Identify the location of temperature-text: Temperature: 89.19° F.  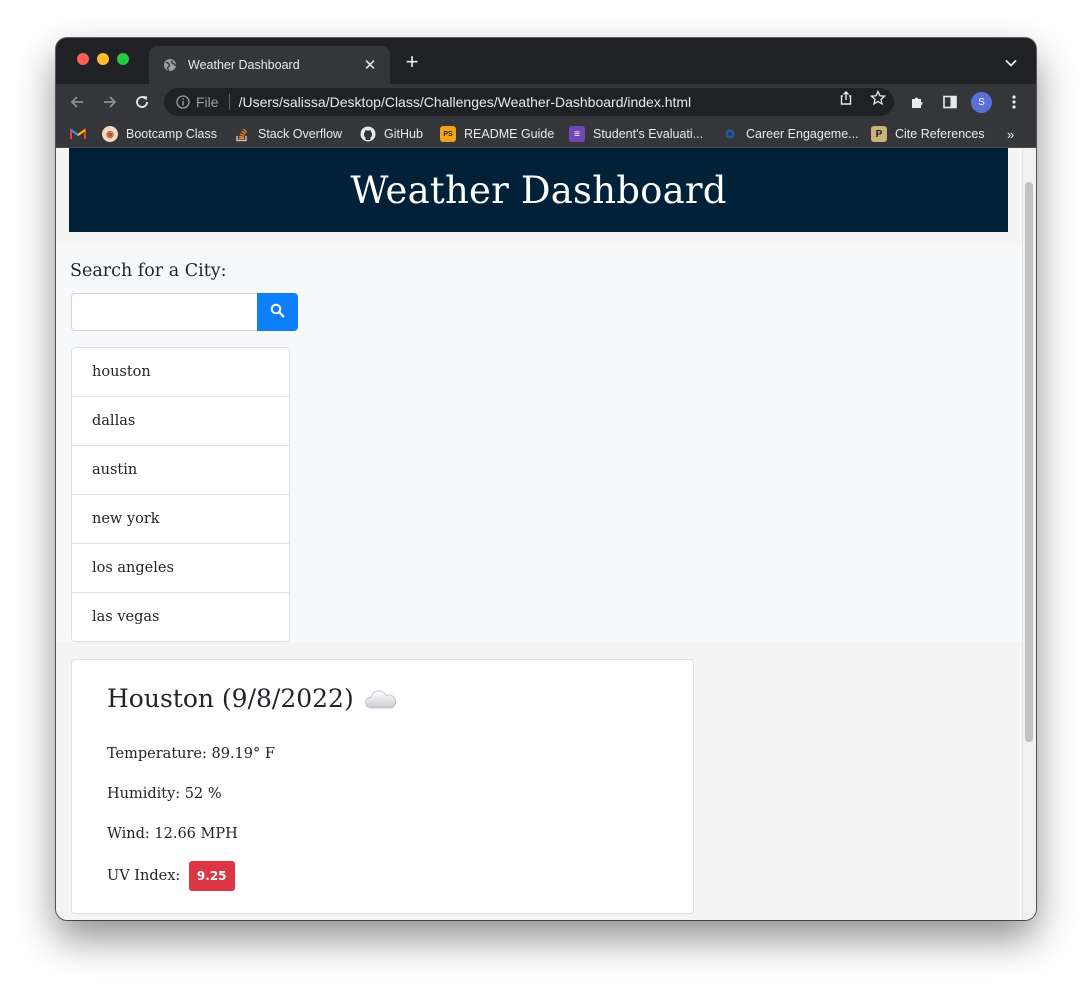
(191, 754).